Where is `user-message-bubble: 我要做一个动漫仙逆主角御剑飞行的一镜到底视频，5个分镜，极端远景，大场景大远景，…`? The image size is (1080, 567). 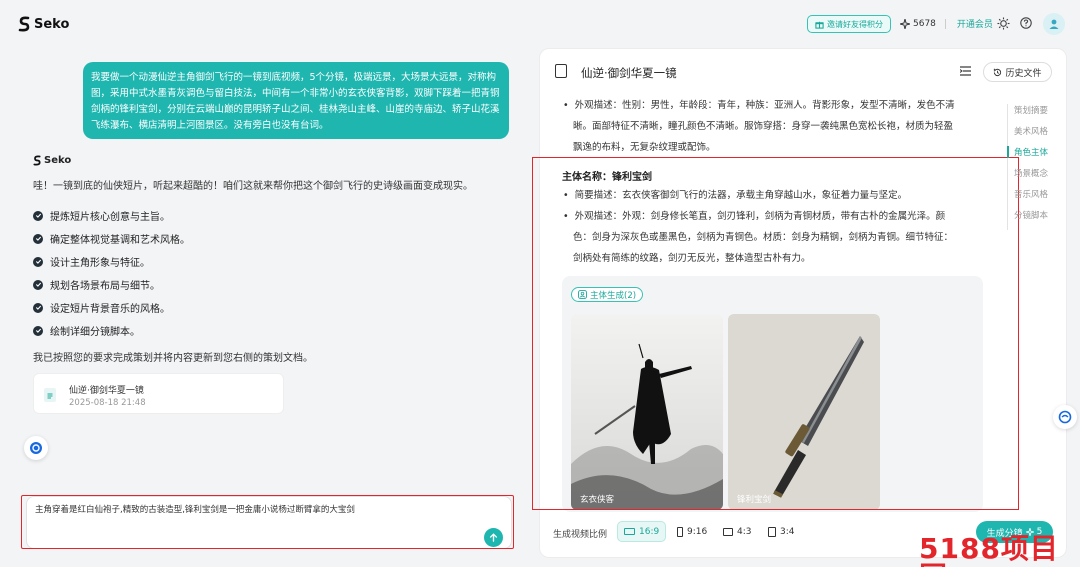 user-message-bubble: 我要做一个动漫仙逆主角御剑飞行的一镜到底视频，5个分镜，极端远景，大场景大远景，… is located at coordinates (296, 100).